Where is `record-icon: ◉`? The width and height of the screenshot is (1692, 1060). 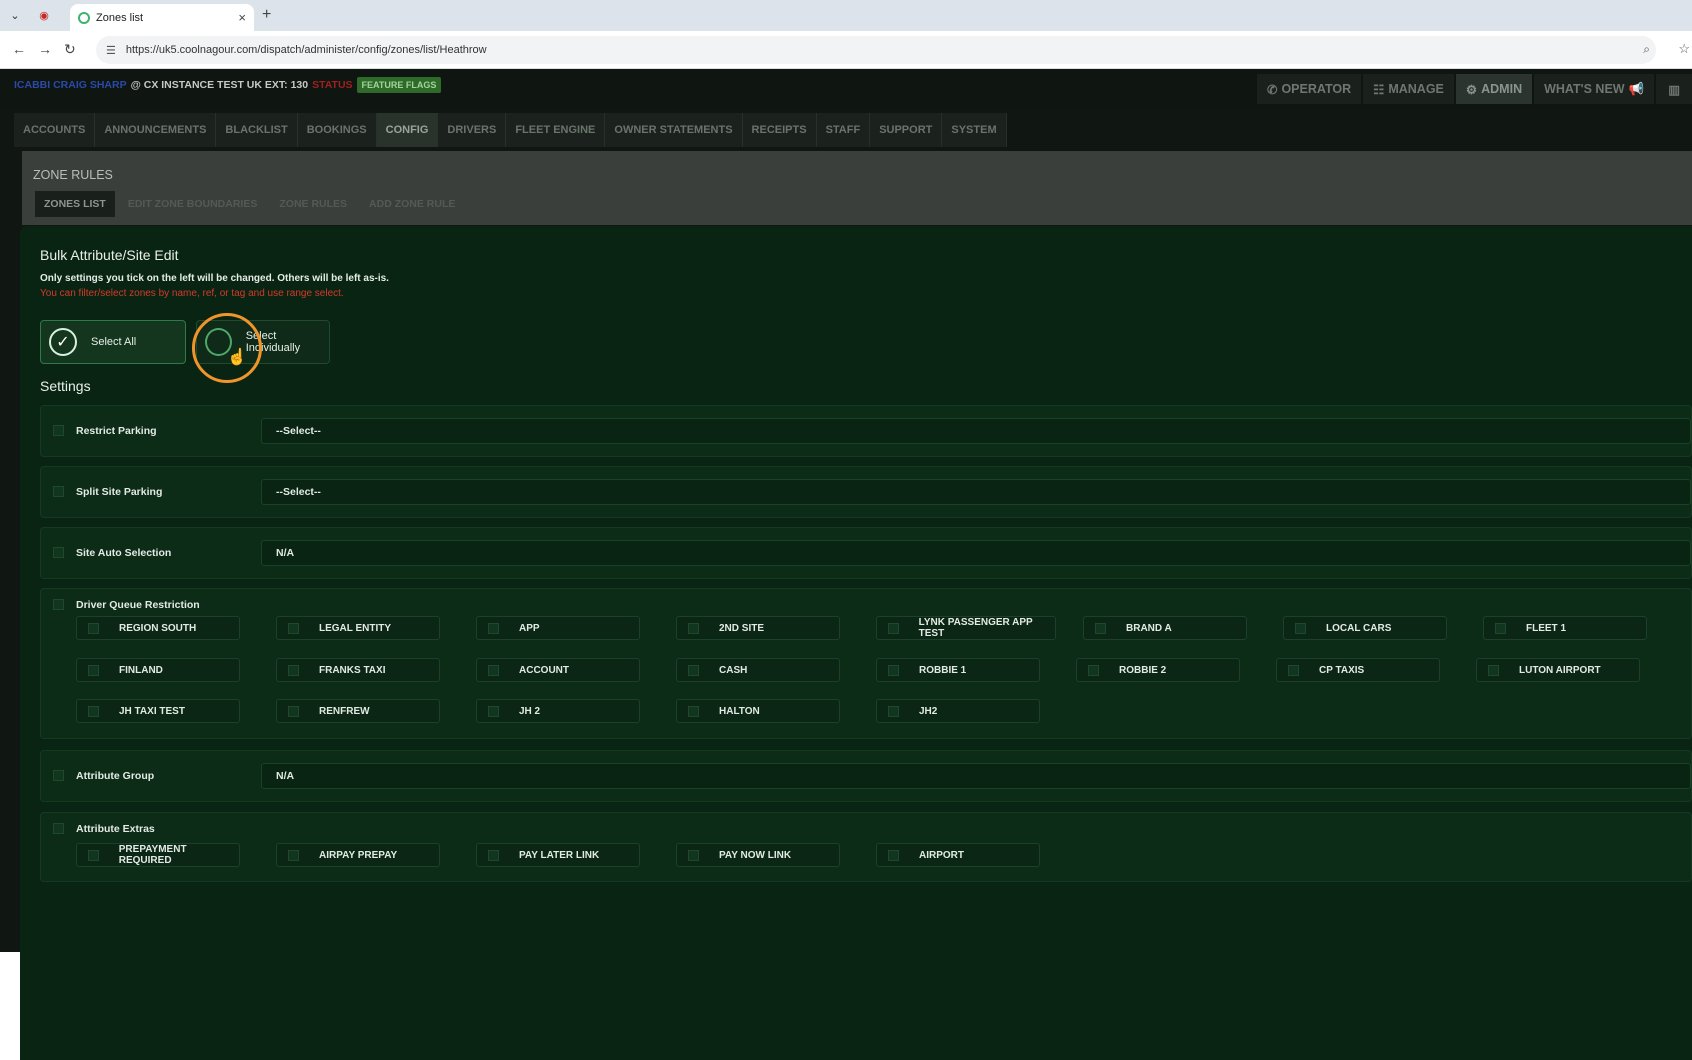 record-icon: ◉ is located at coordinates (44, 15).